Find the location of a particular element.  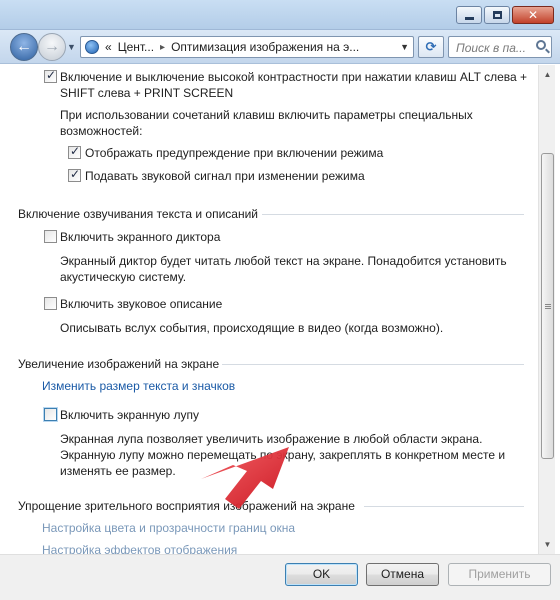

ok-button: OK is located at coordinates (321, 574).